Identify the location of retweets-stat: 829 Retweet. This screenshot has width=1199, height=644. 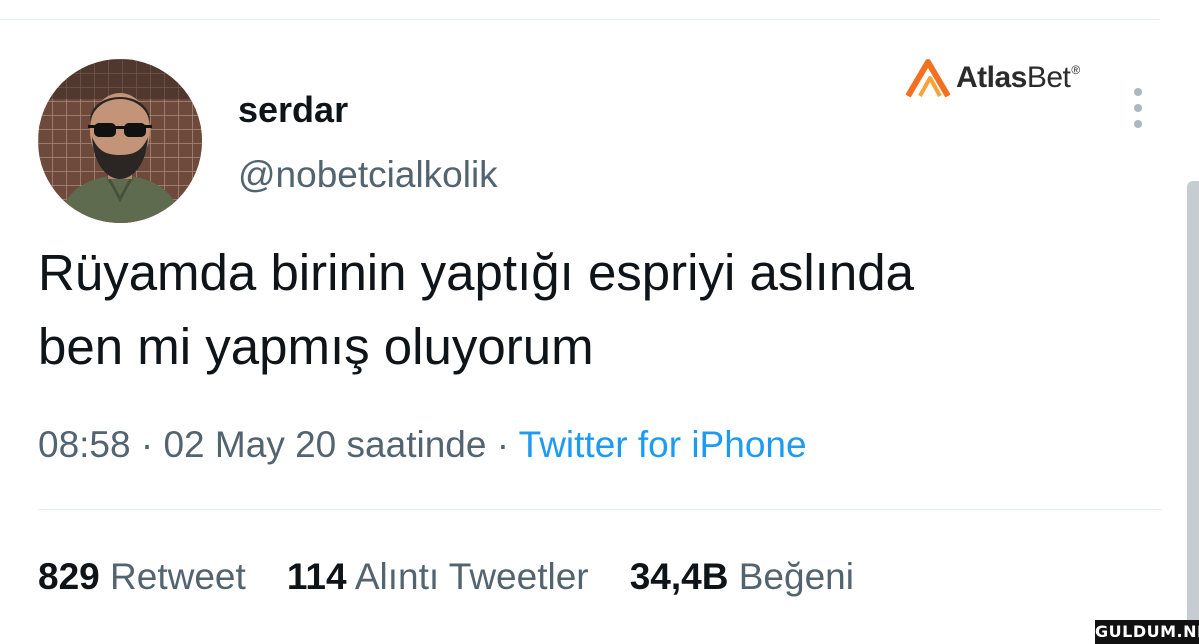
(142, 576).